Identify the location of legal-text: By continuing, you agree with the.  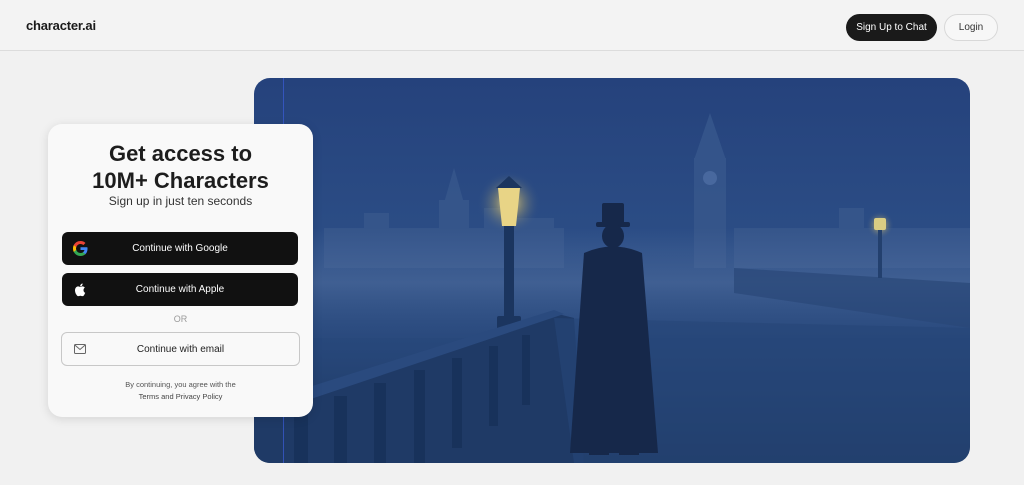
(180, 384).